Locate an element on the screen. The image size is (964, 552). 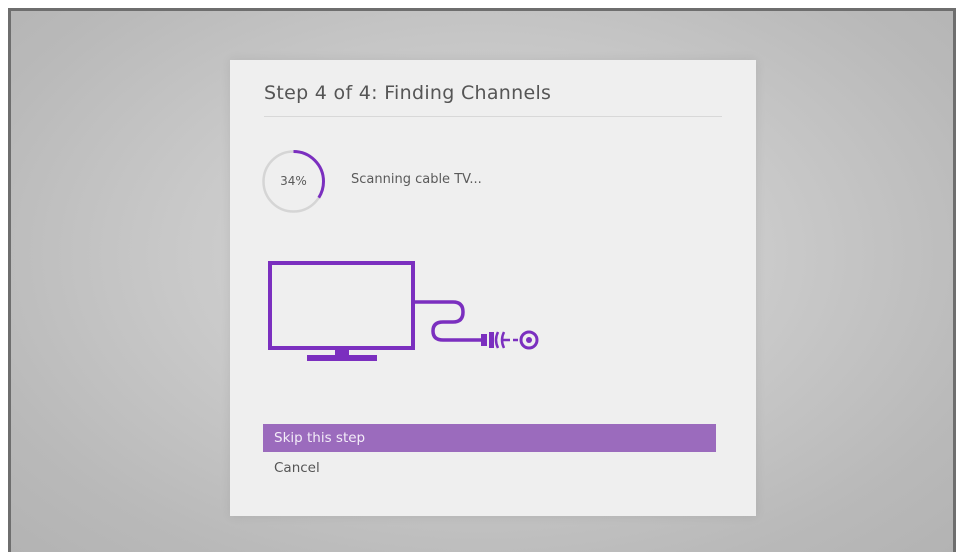
cancel-button: Cancel is located at coordinates (489, 468).